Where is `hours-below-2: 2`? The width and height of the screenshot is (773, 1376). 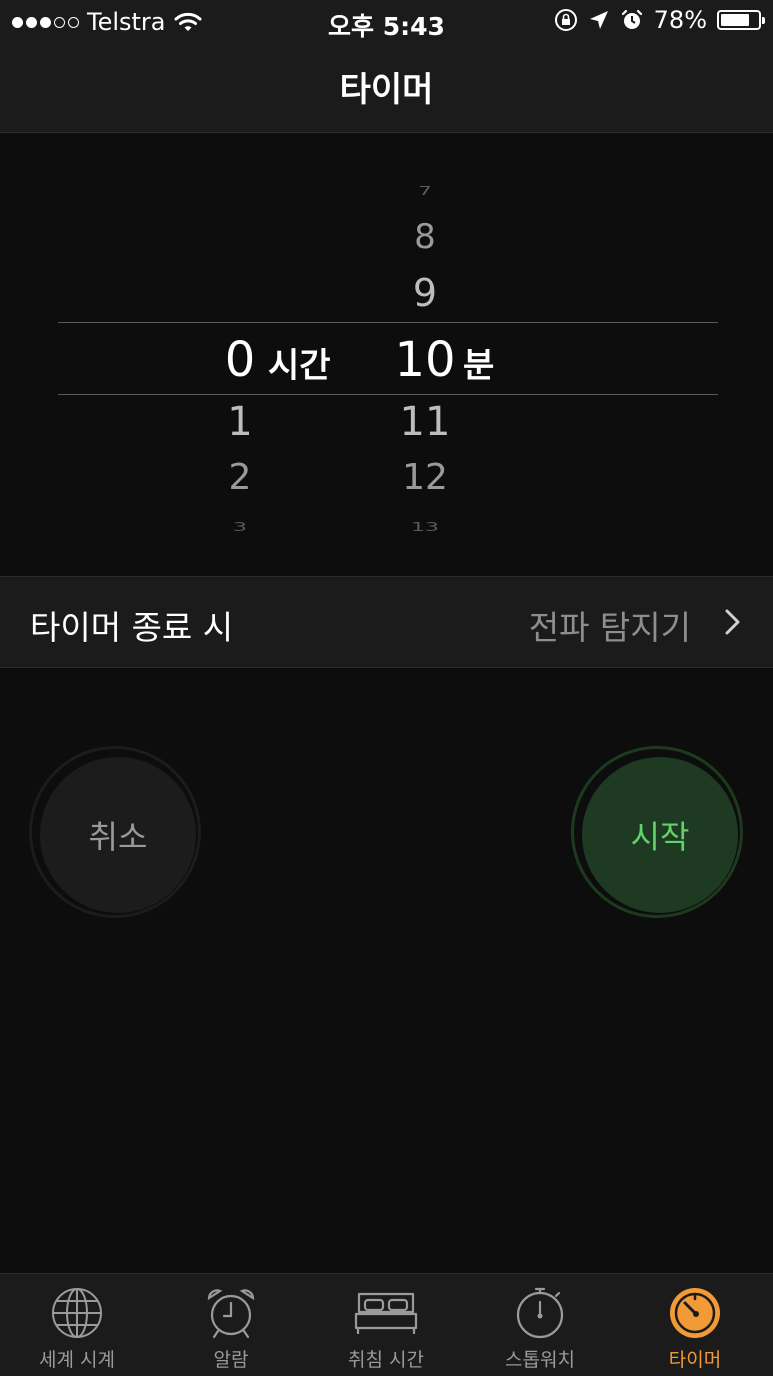 hours-below-2: 2 is located at coordinates (240, 477).